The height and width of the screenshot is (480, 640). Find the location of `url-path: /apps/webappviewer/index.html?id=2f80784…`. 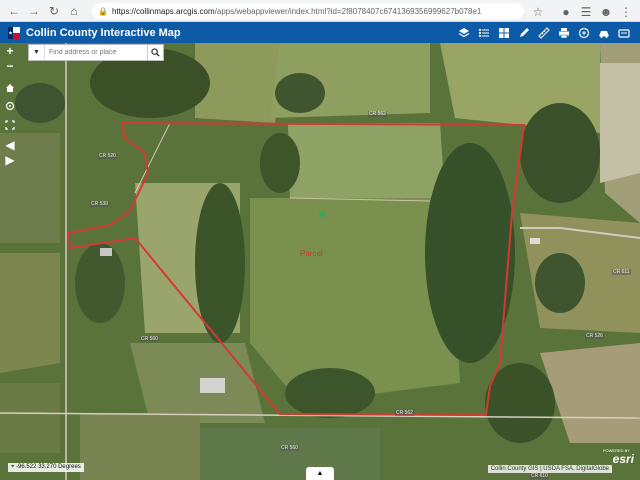

url-path: /apps/webappviewer/index.html?id=2f80784… is located at coordinates (348, 11).